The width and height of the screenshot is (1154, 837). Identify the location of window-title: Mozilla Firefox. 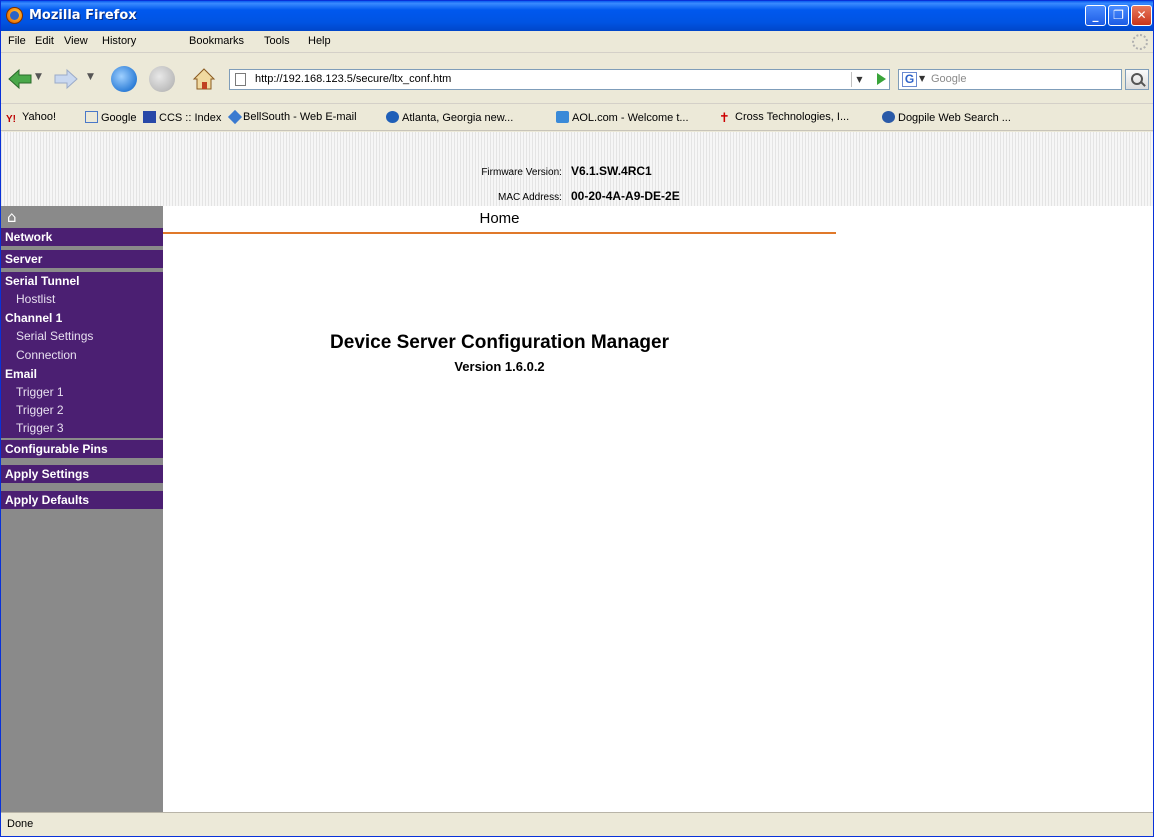
(83, 15).